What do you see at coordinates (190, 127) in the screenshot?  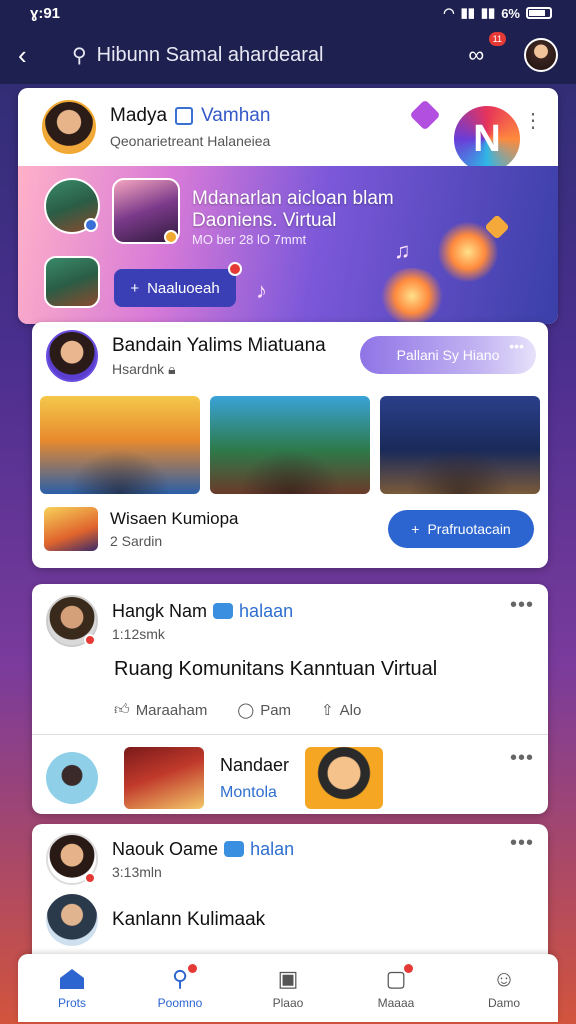 I see `profile-info: Madya Vamhan Qeonarietreant Halaneiea` at bounding box center [190, 127].